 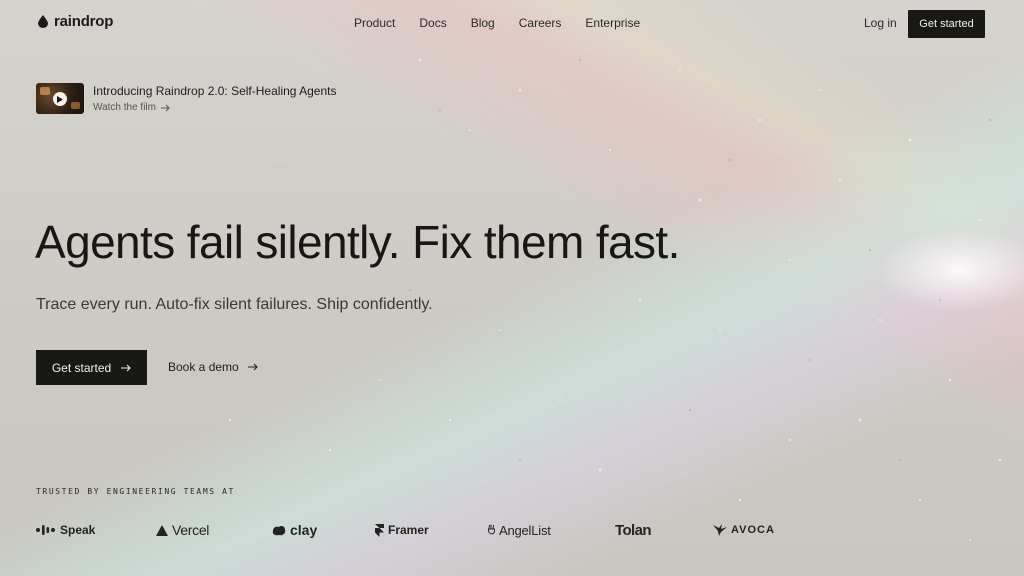 I want to click on speak-icon, so click(x=45, y=530).